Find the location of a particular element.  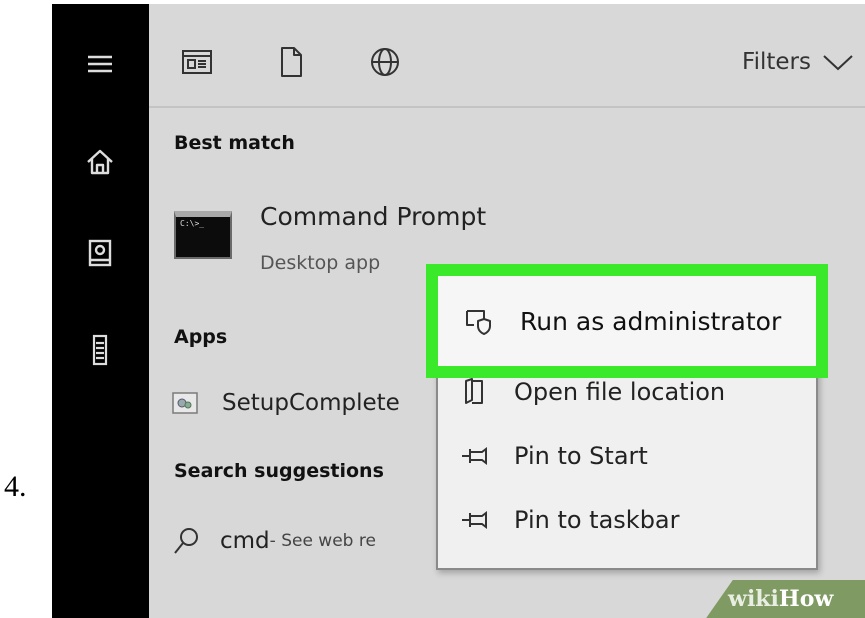

menu-item-pin-to-taskbar: Pin to taskbar is located at coordinates (627, 520).